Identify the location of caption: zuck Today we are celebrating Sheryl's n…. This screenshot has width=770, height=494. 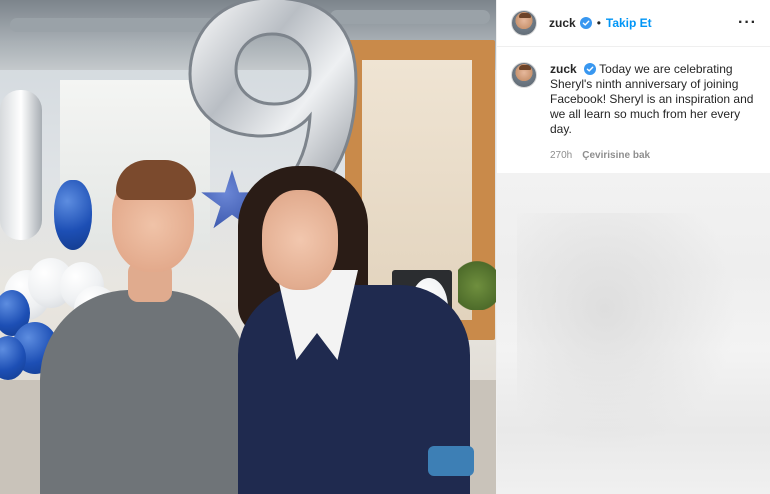
(655, 99).